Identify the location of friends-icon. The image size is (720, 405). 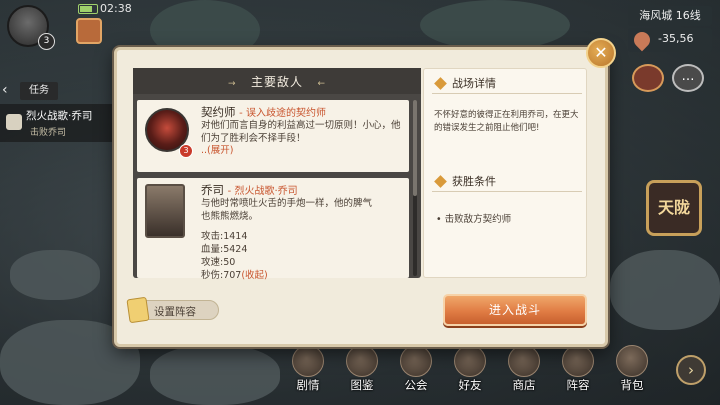
(470, 361).